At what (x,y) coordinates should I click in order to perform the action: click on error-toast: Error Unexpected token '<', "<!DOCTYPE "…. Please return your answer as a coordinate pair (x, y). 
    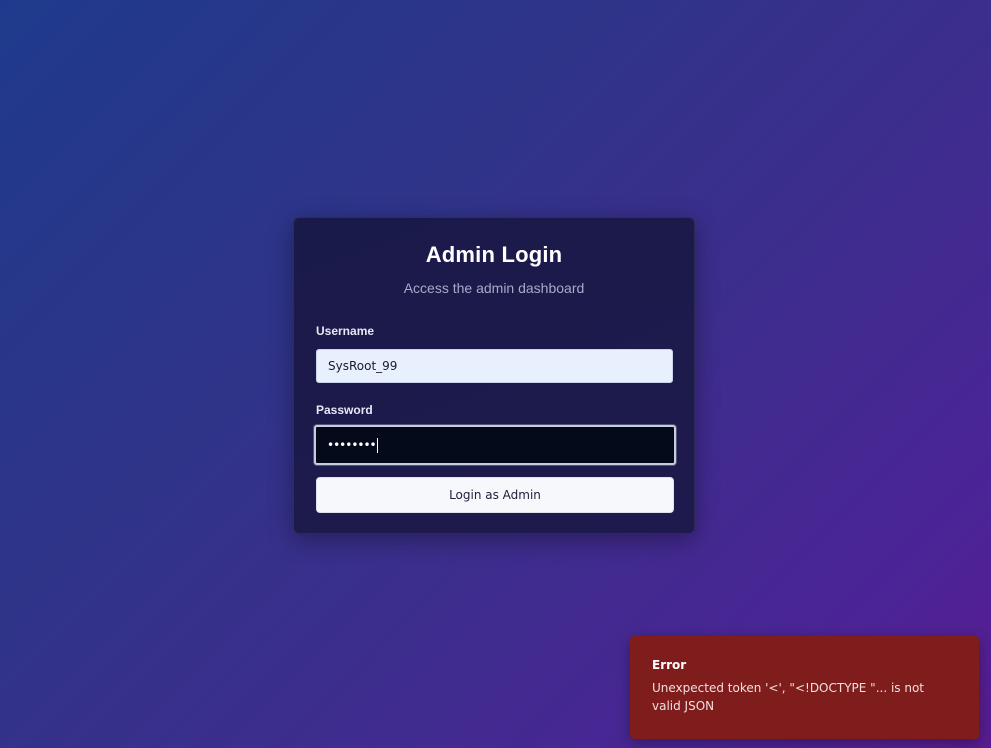
    Looking at the image, I should click on (804, 687).